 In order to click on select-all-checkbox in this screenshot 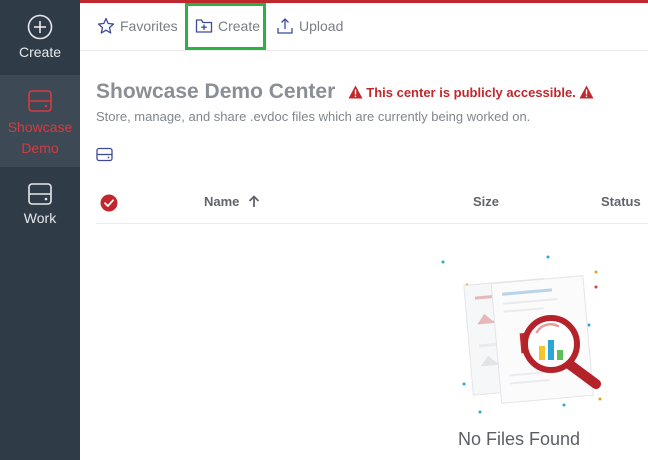, I will do `click(109, 205)`.